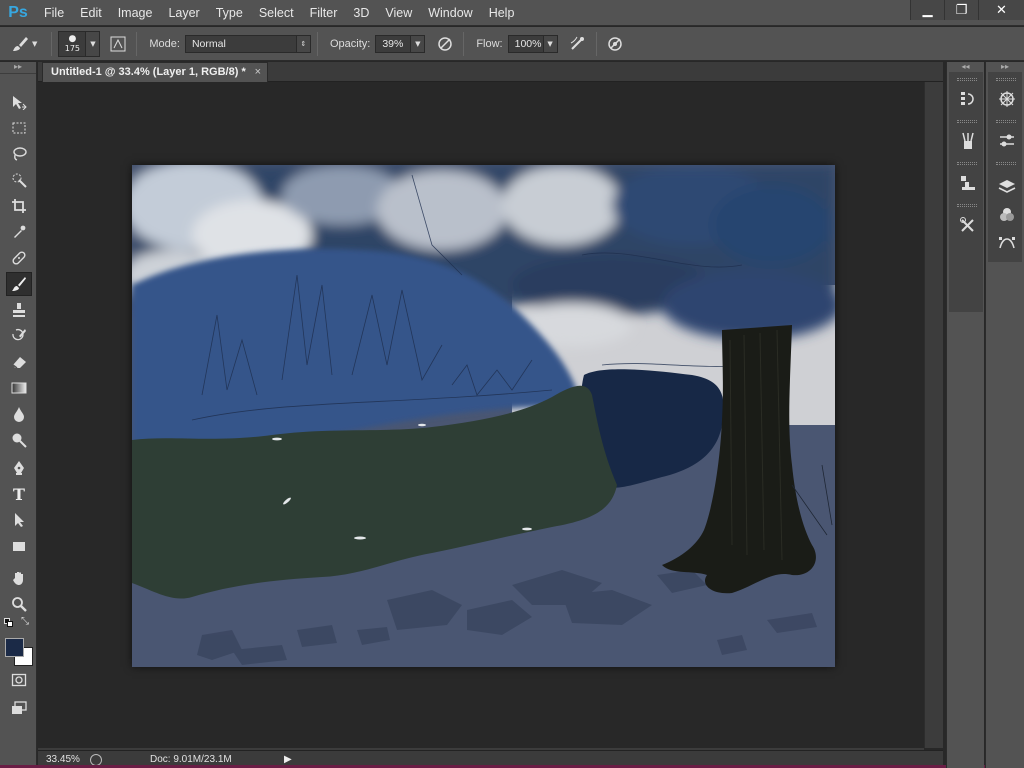 This screenshot has height=768, width=1024. I want to click on quick-selection-icon, so click(19, 180).